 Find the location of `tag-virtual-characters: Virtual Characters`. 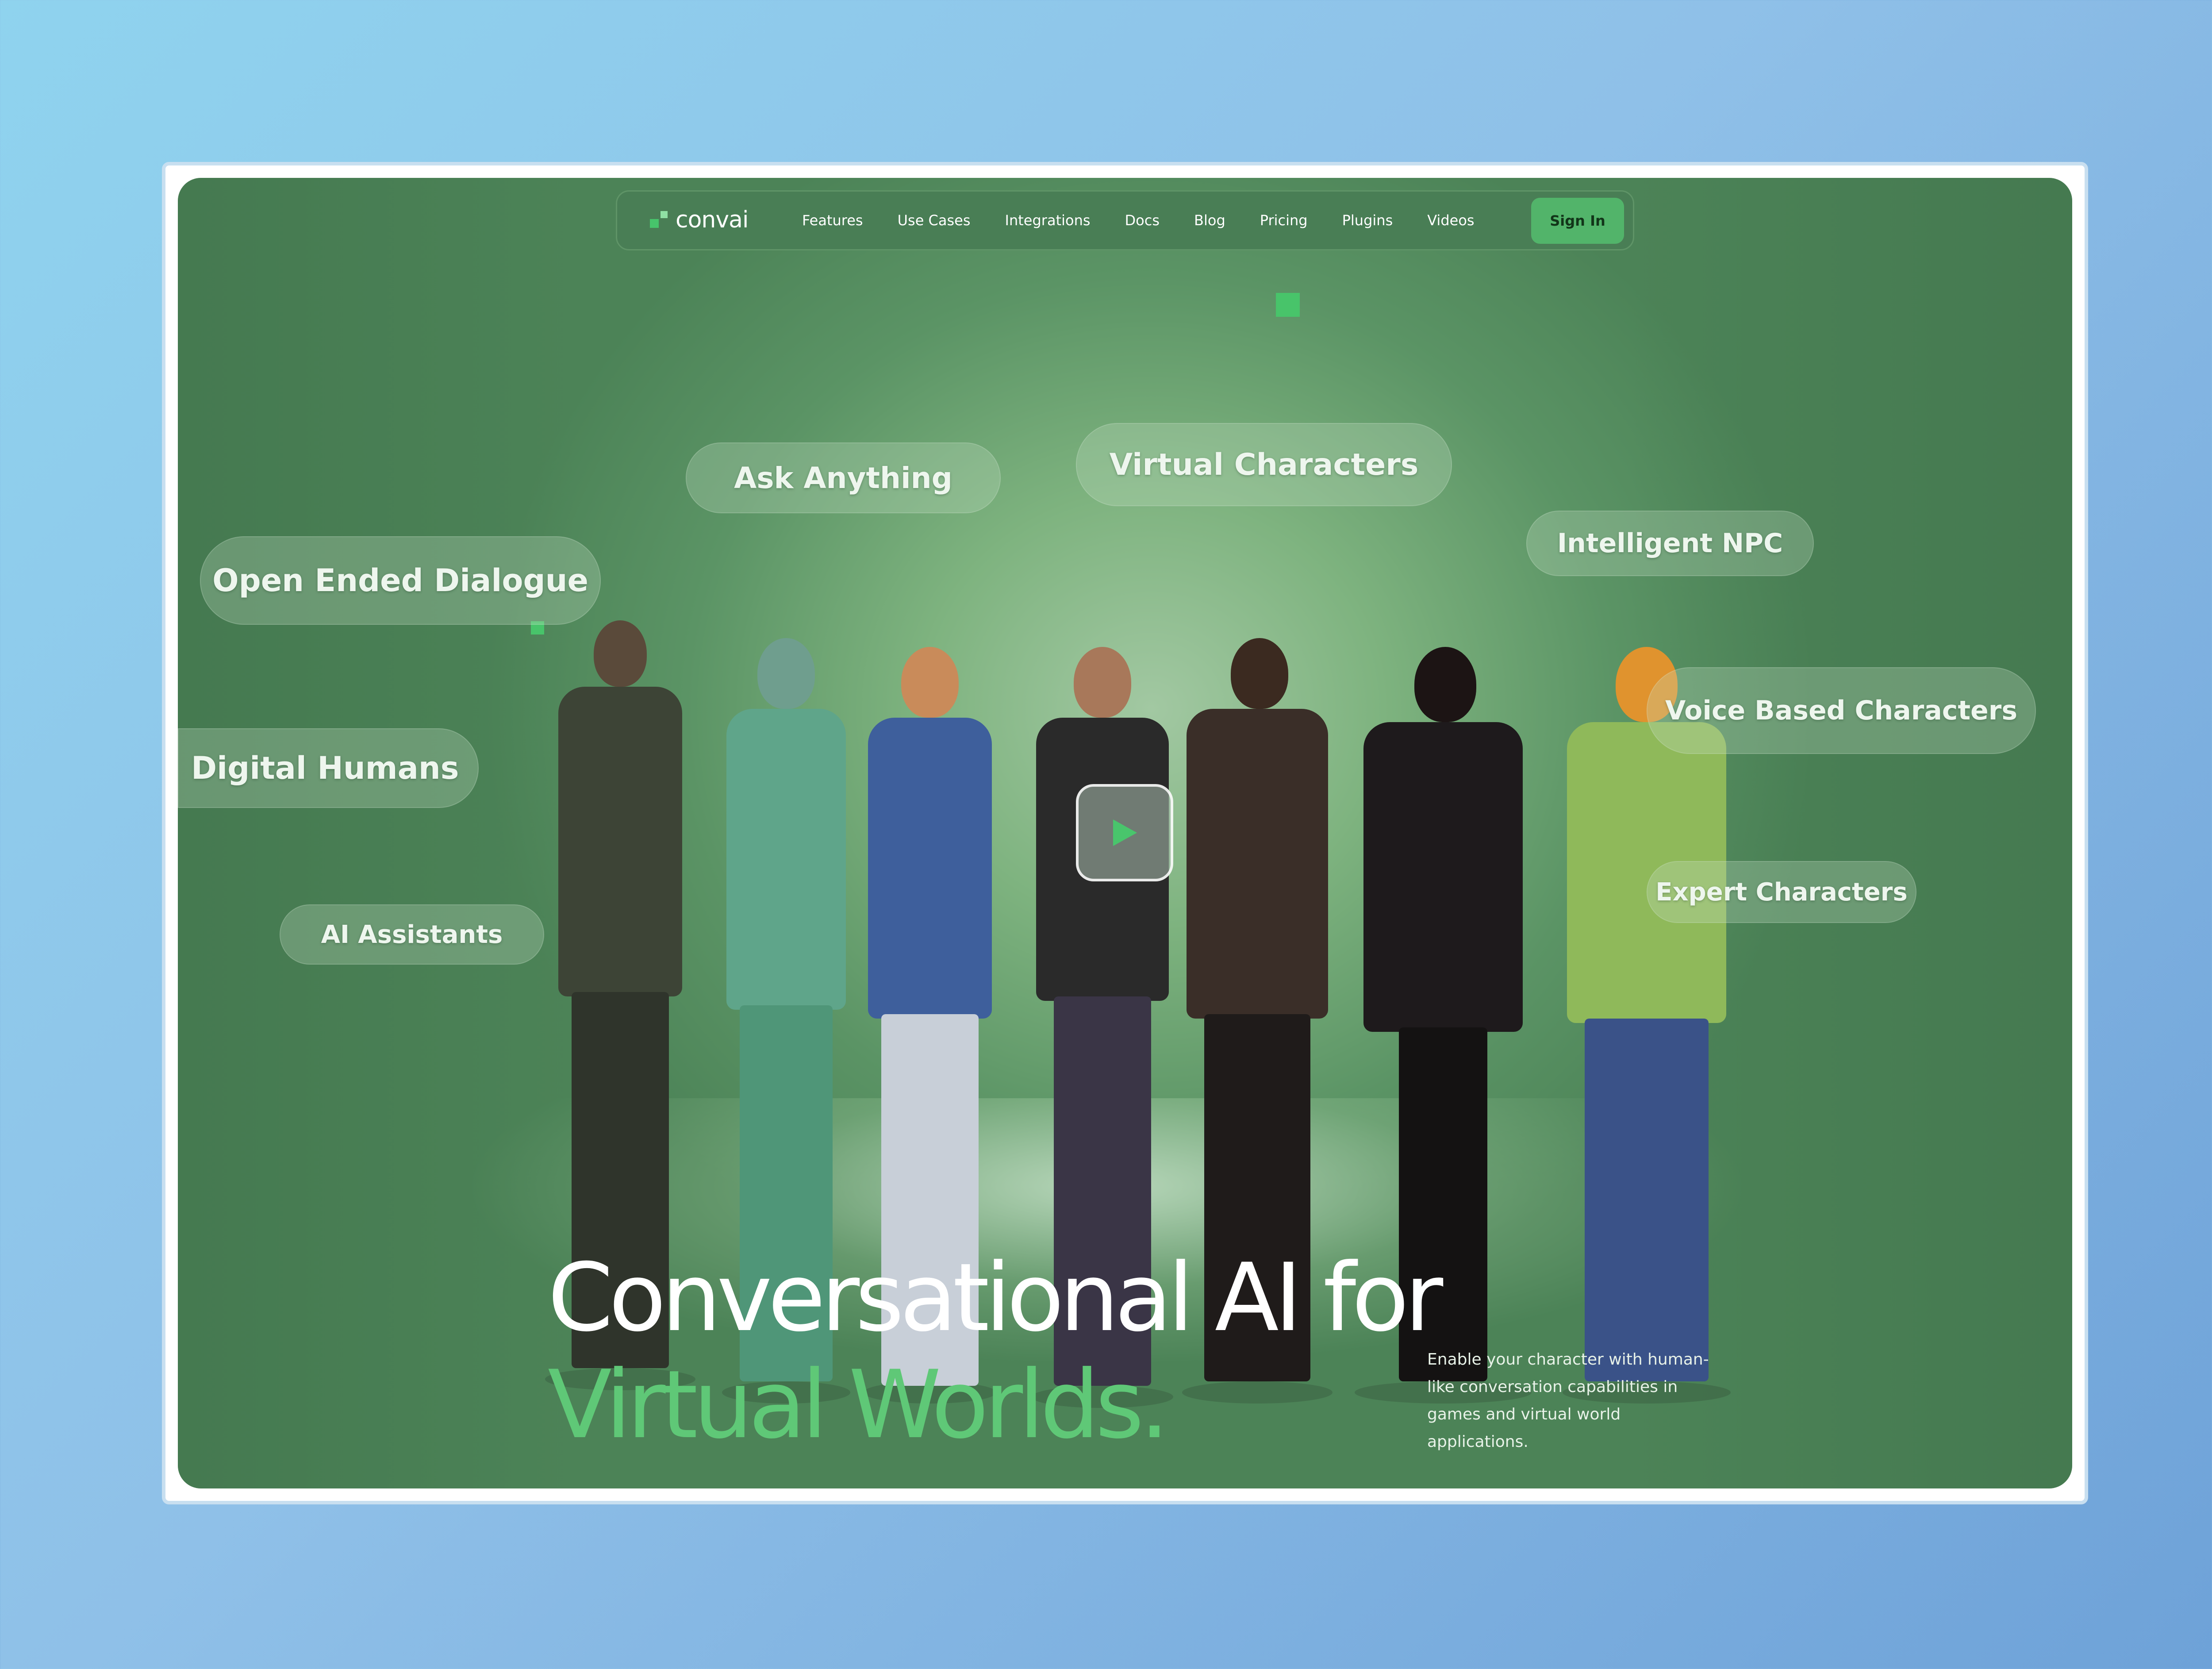

tag-virtual-characters: Virtual Characters is located at coordinates (1264, 464).